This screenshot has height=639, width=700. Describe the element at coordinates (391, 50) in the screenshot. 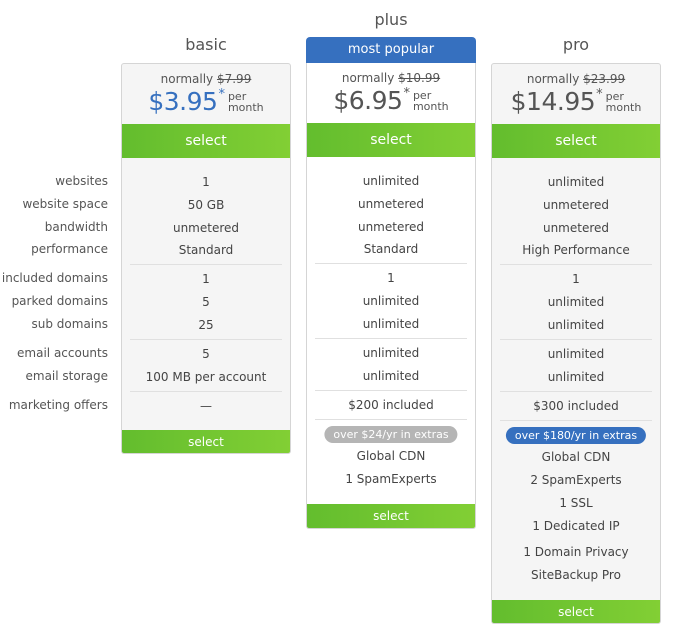

I see `most-popular-badge: most popular` at that location.